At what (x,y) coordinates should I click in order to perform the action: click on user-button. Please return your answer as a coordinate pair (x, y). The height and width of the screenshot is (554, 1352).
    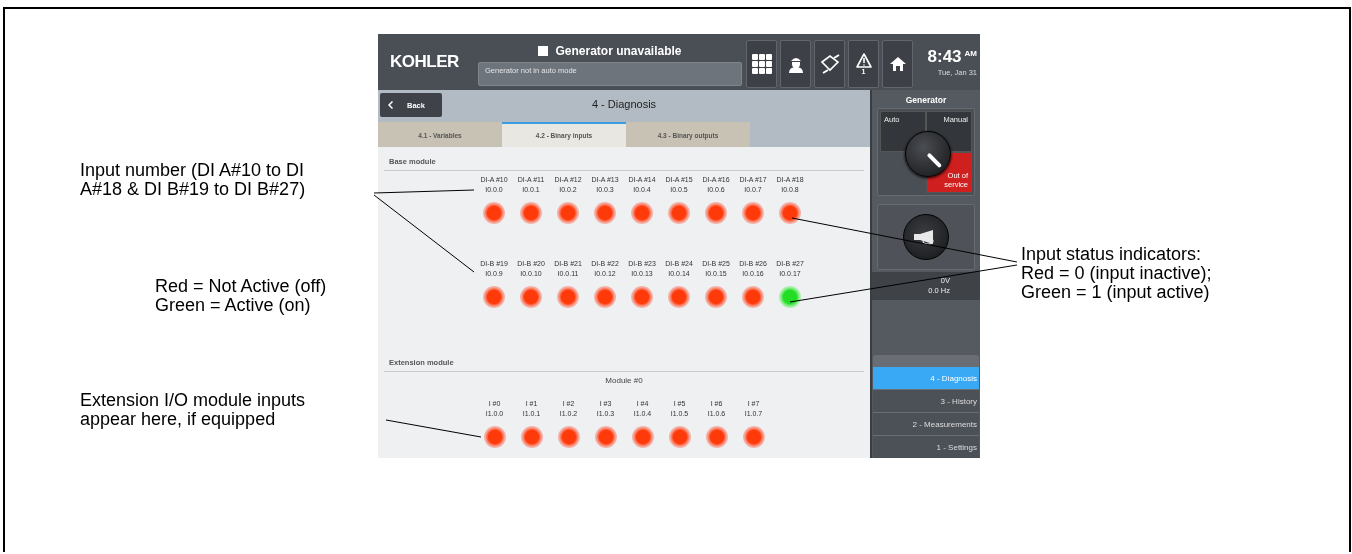
    Looking at the image, I should click on (795, 64).